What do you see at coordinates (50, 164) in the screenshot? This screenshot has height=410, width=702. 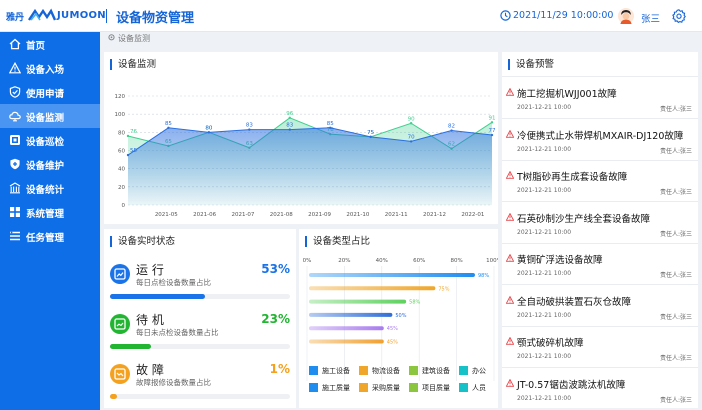 I see `sidebar-item-equipment-maintenance: 设备维护` at bounding box center [50, 164].